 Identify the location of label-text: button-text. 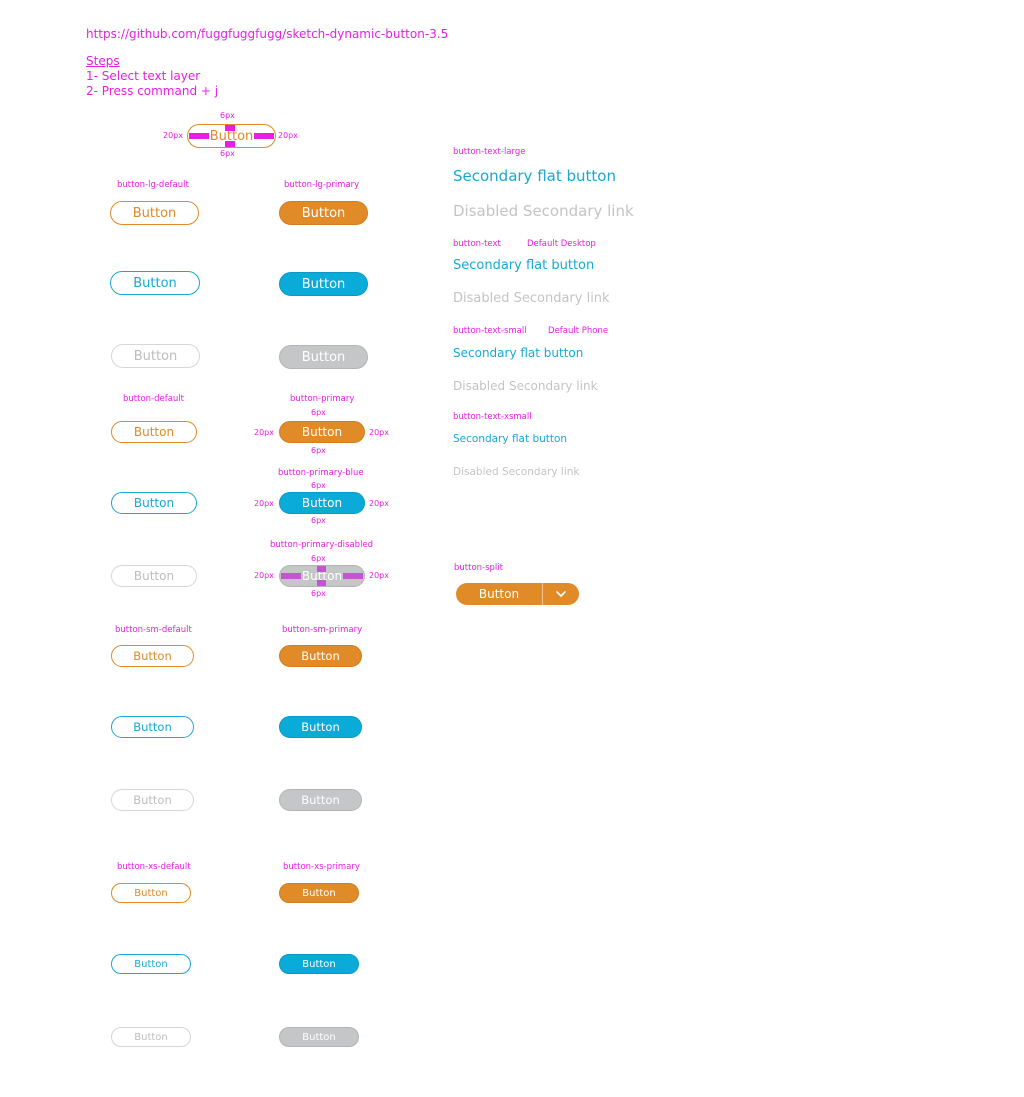
(477, 244).